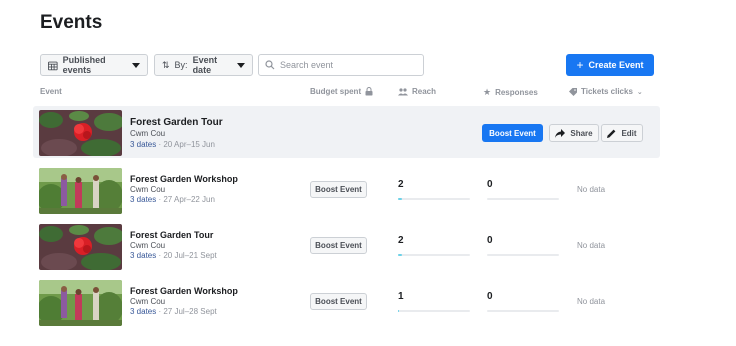 This screenshot has width=736, height=346. What do you see at coordinates (53, 65) in the screenshot?
I see `calendar-icon` at bounding box center [53, 65].